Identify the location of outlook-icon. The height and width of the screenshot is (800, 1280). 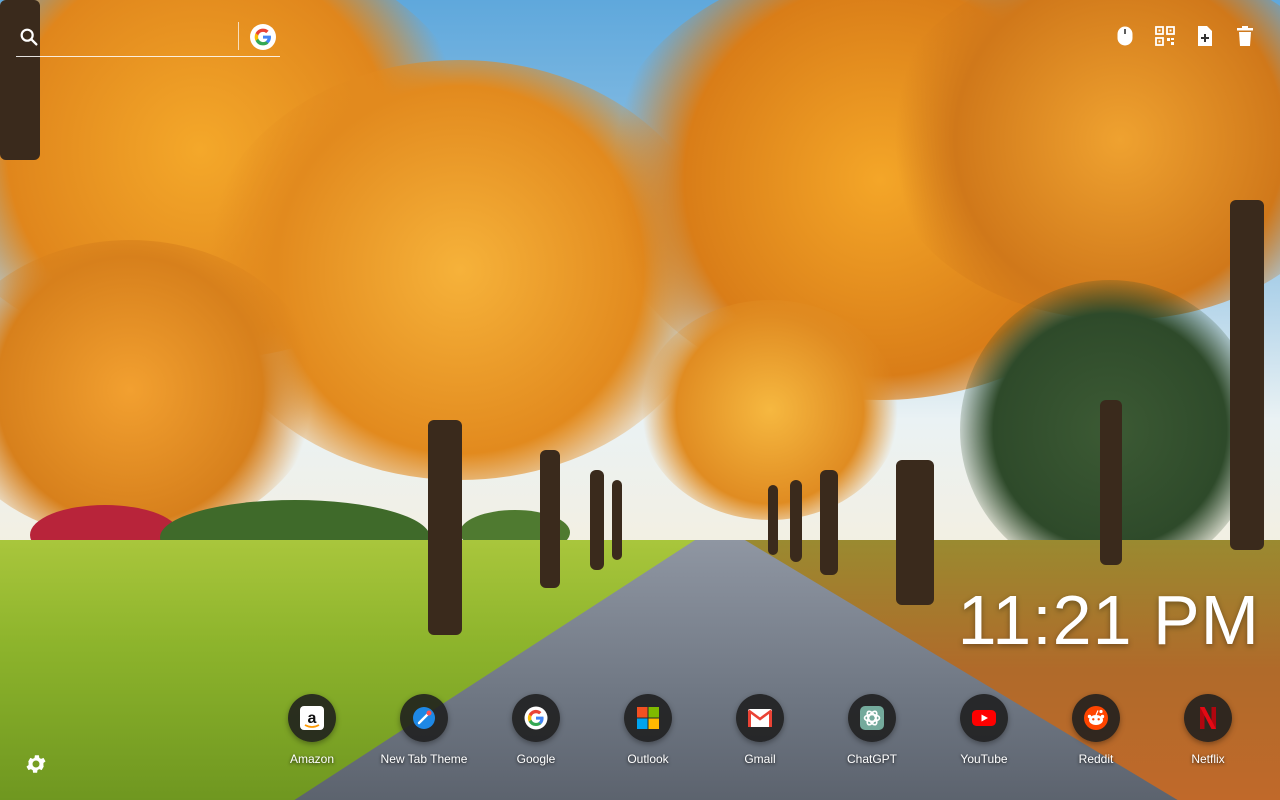
(648, 718).